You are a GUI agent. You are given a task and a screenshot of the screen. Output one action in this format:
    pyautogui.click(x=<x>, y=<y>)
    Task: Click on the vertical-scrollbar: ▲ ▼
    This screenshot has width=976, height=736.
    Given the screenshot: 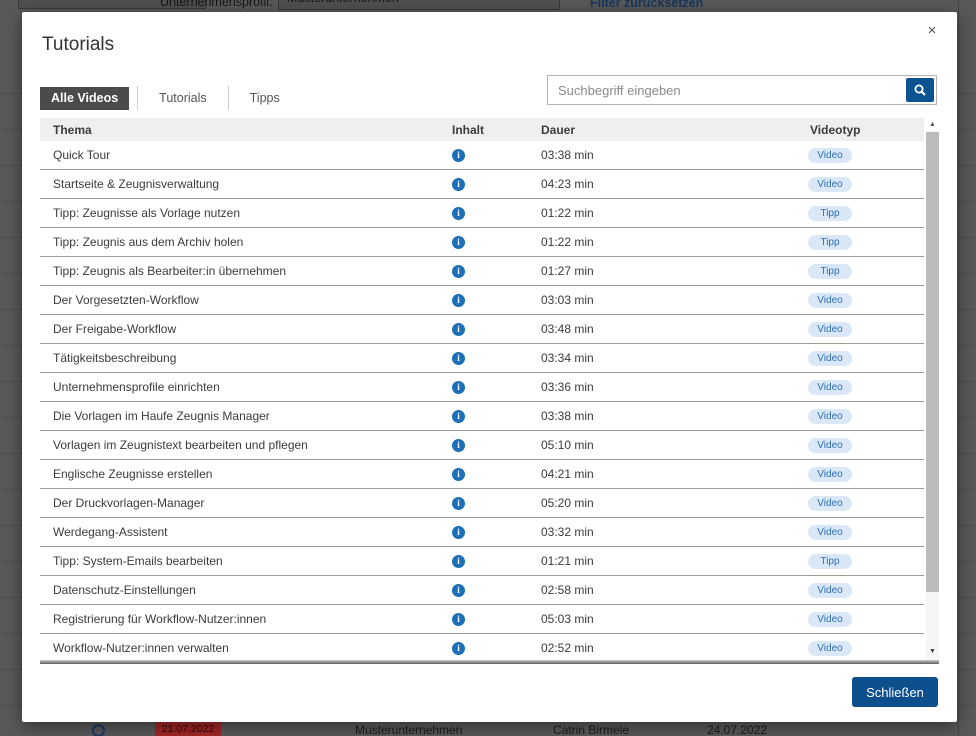 What is the action you would take?
    pyautogui.click(x=932, y=389)
    